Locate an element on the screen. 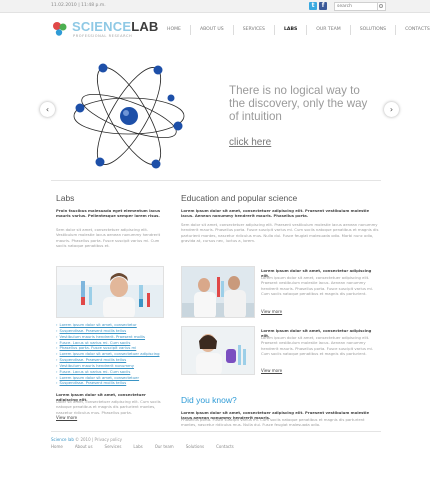  list-item-text: Lorem ipsum dolor sit amet, consectetur is located at coordinates (98, 324).